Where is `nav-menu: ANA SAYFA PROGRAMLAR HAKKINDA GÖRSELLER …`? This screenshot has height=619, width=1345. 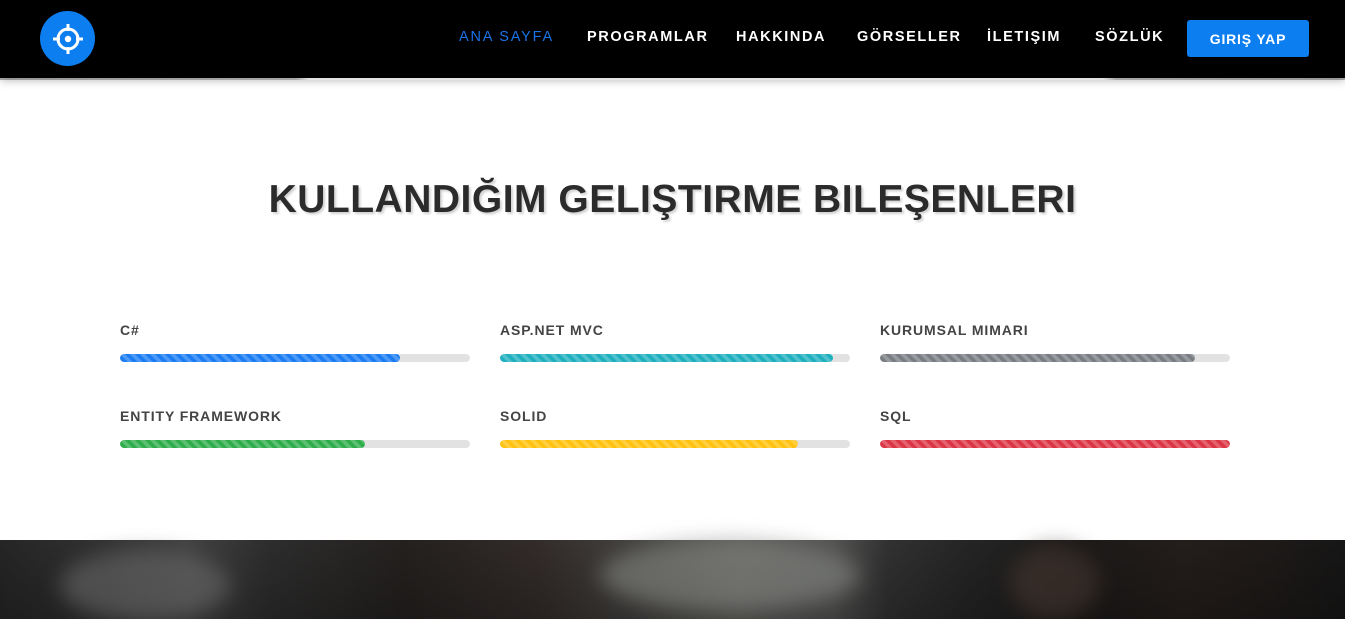
nav-menu: ANA SAYFA PROGRAMLAR HAKKINDA GÖRSELLER … is located at coordinates (672, 39).